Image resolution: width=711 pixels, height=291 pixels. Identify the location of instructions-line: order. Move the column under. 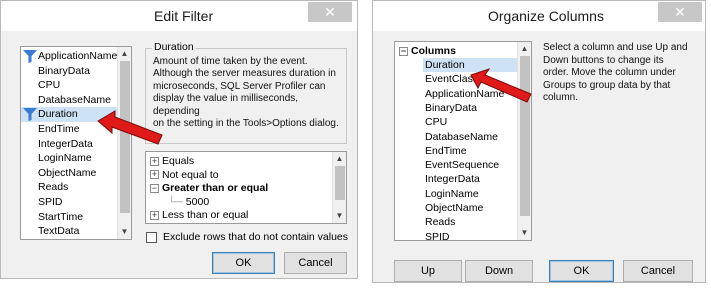
(609, 72).